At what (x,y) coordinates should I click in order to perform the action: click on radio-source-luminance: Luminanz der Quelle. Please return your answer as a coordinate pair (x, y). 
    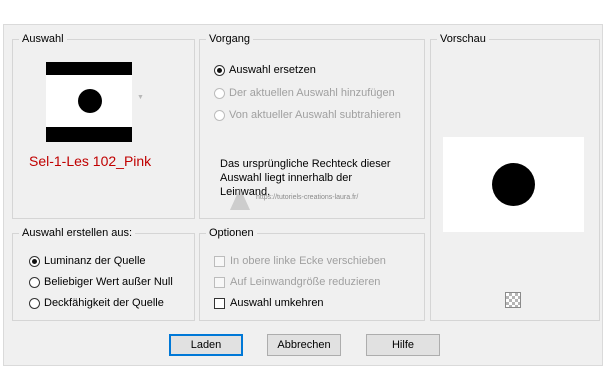
    Looking at the image, I should click on (87, 261).